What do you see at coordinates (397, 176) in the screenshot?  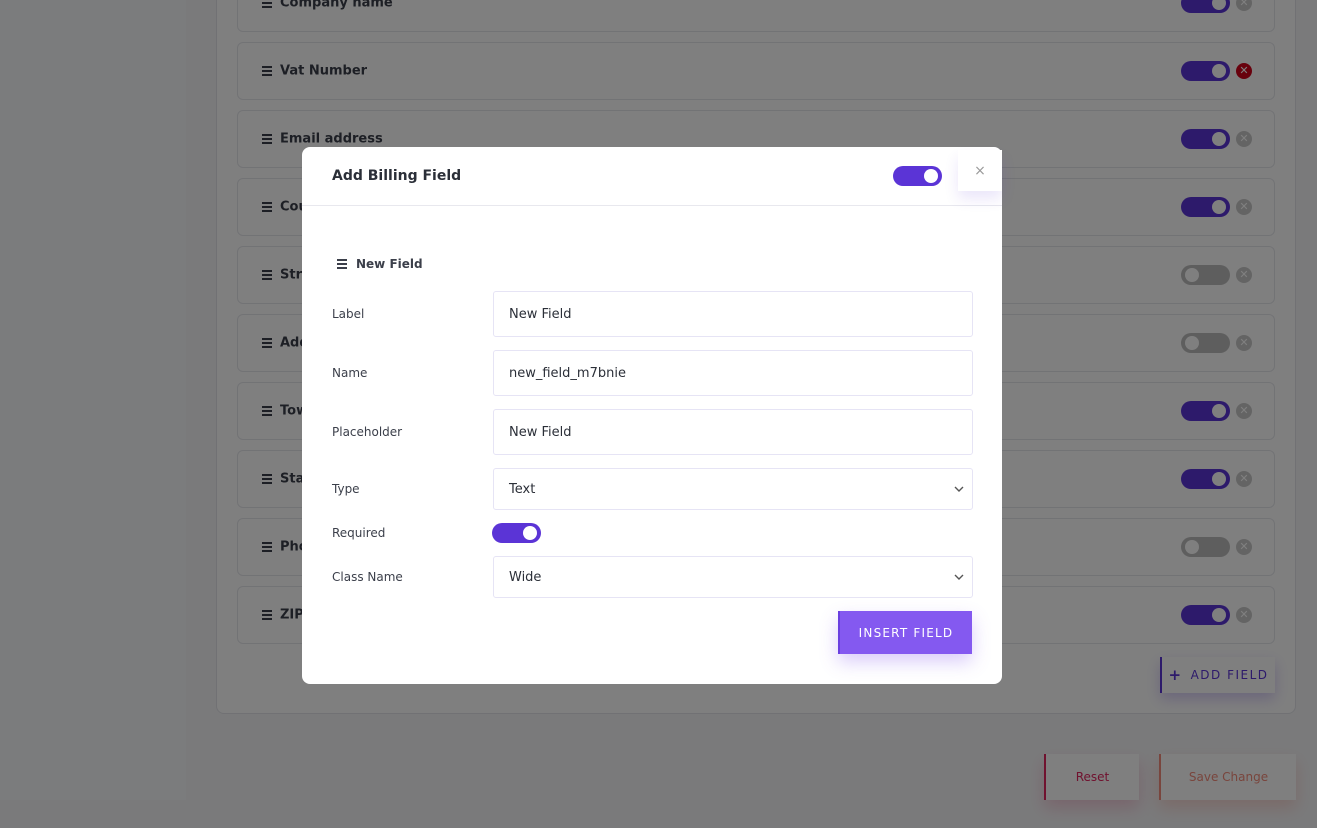 I see `modal-title: Add Billing Field` at bounding box center [397, 176].